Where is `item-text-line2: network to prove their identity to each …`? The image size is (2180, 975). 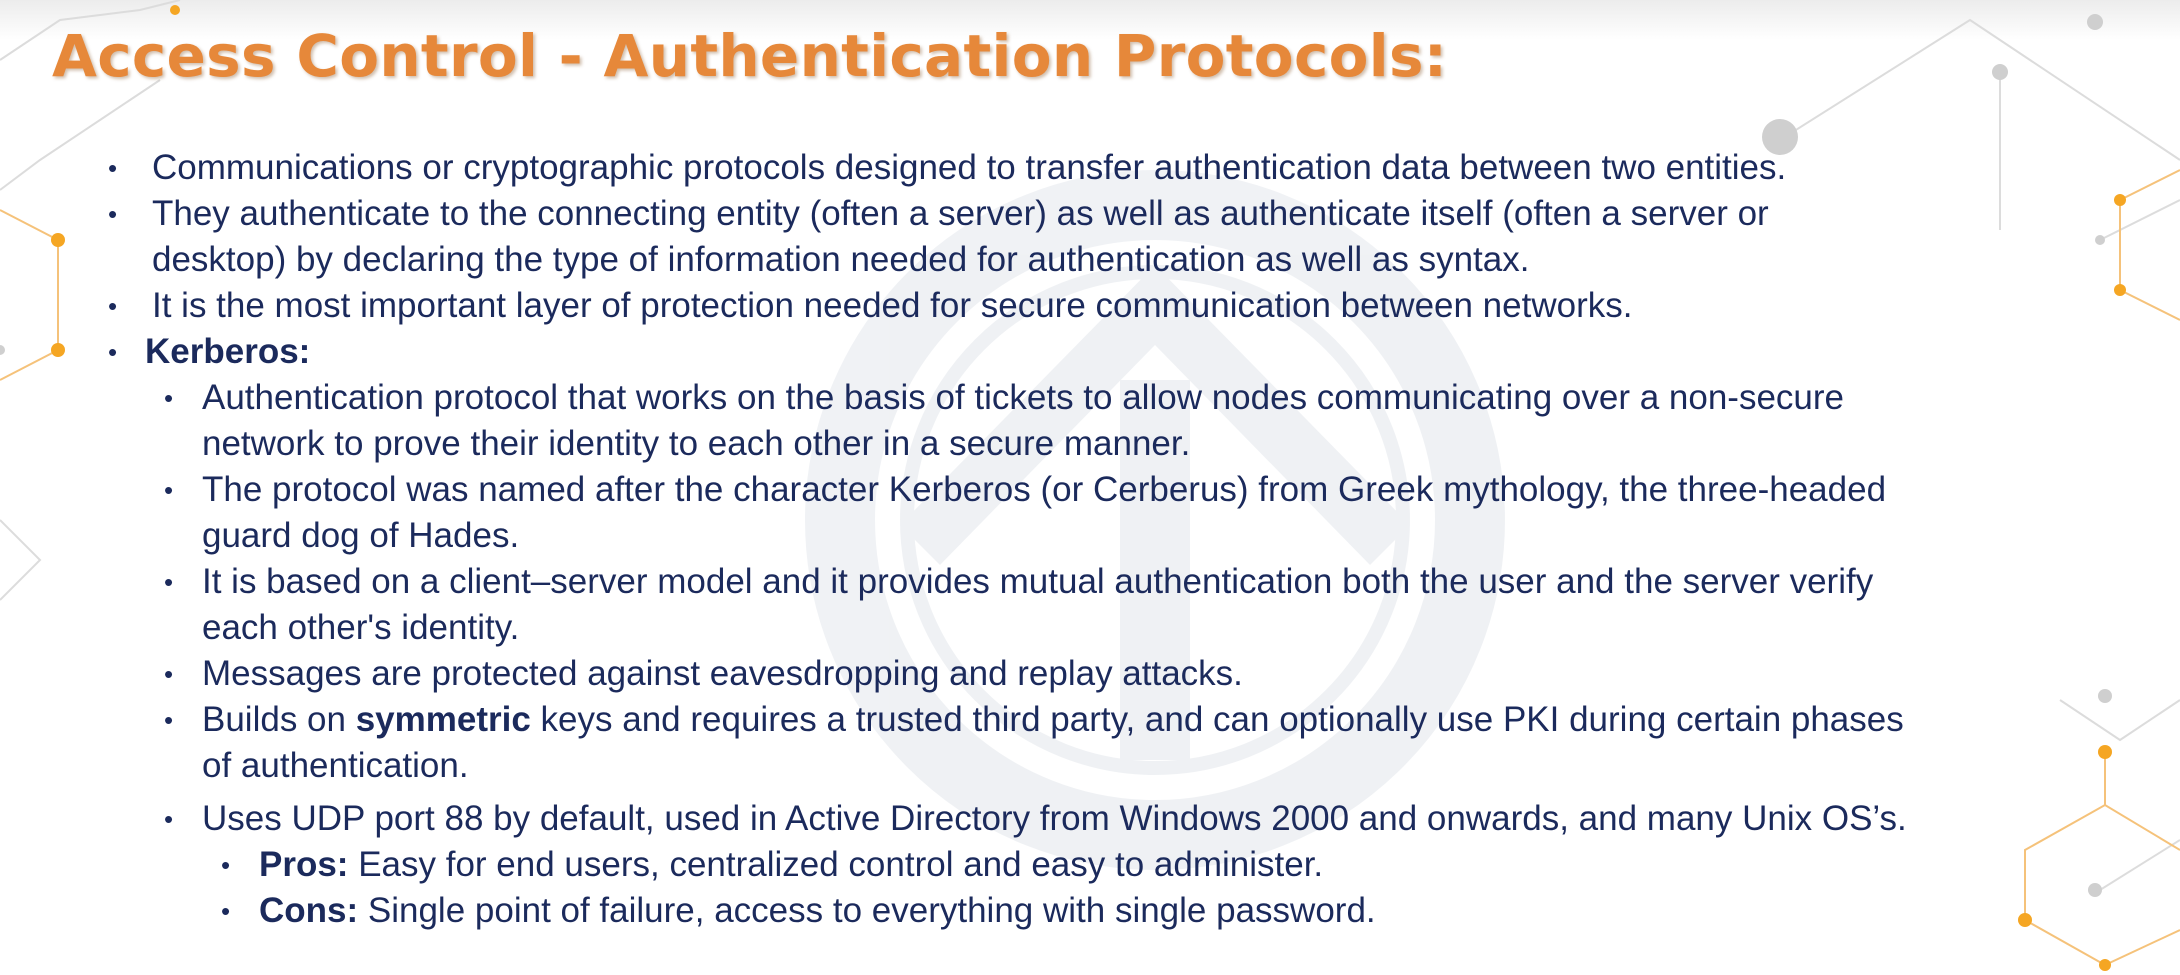
item-text-line2: network to prove their identity to each … is located at coordinates (696, 443).